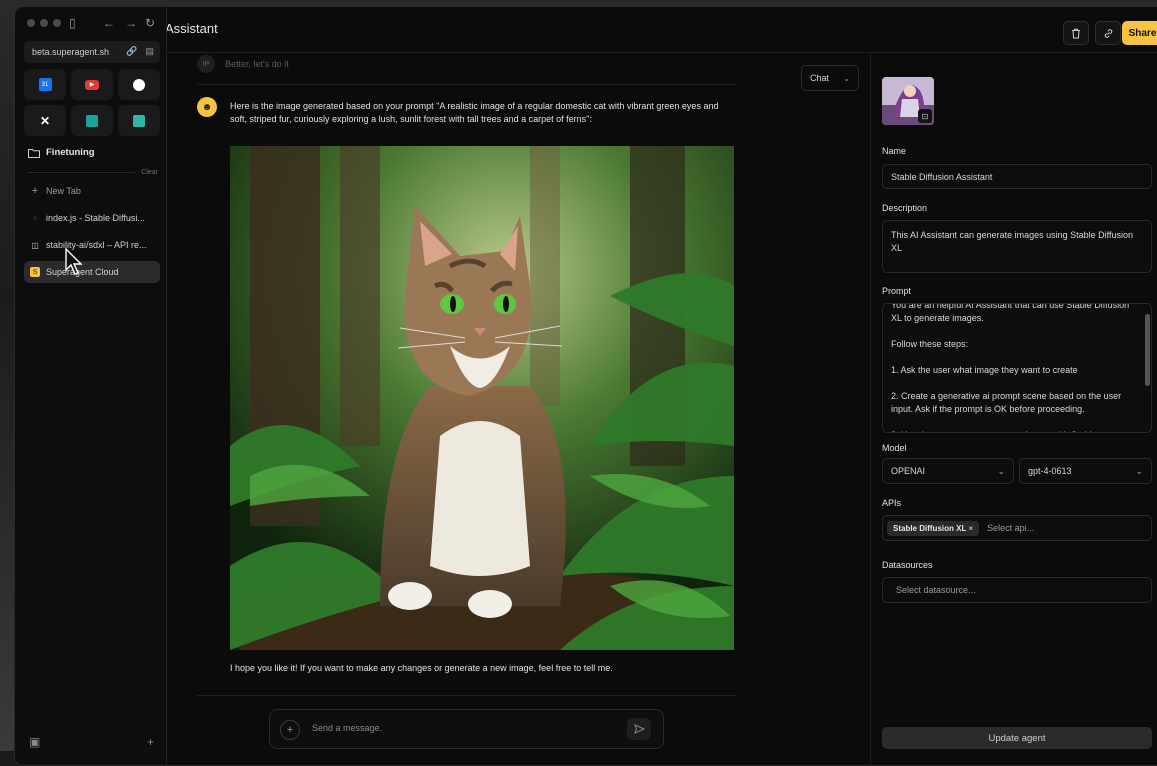  I want to click on youtube-icon: ▶, so click(92, 85).